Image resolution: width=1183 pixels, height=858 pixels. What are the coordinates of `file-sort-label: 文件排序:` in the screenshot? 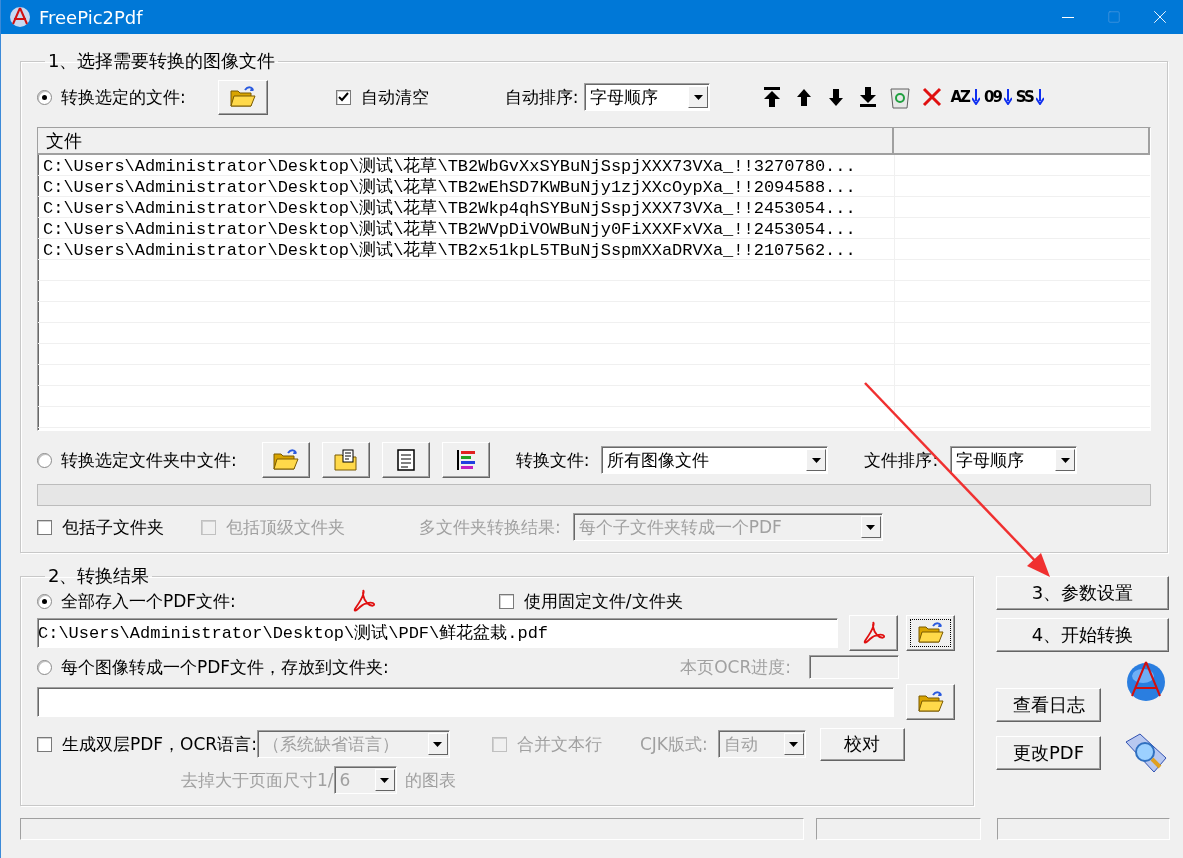 It's located at (901, 460).